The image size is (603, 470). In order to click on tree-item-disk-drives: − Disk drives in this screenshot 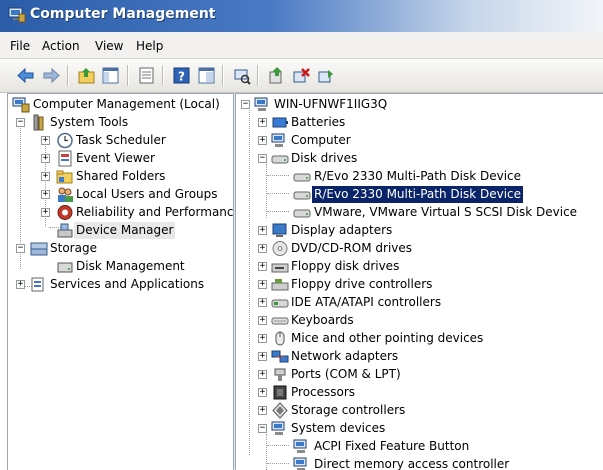, I will do `click(420, 158)`.